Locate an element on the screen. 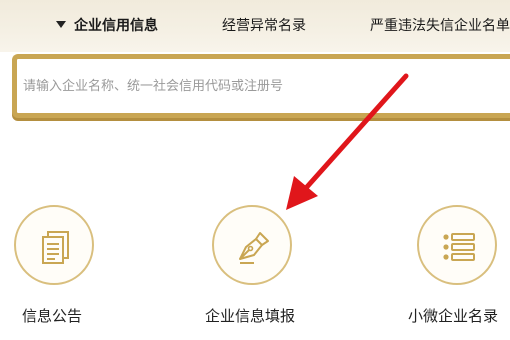  pen-icon is located at coordinates (254, 248).